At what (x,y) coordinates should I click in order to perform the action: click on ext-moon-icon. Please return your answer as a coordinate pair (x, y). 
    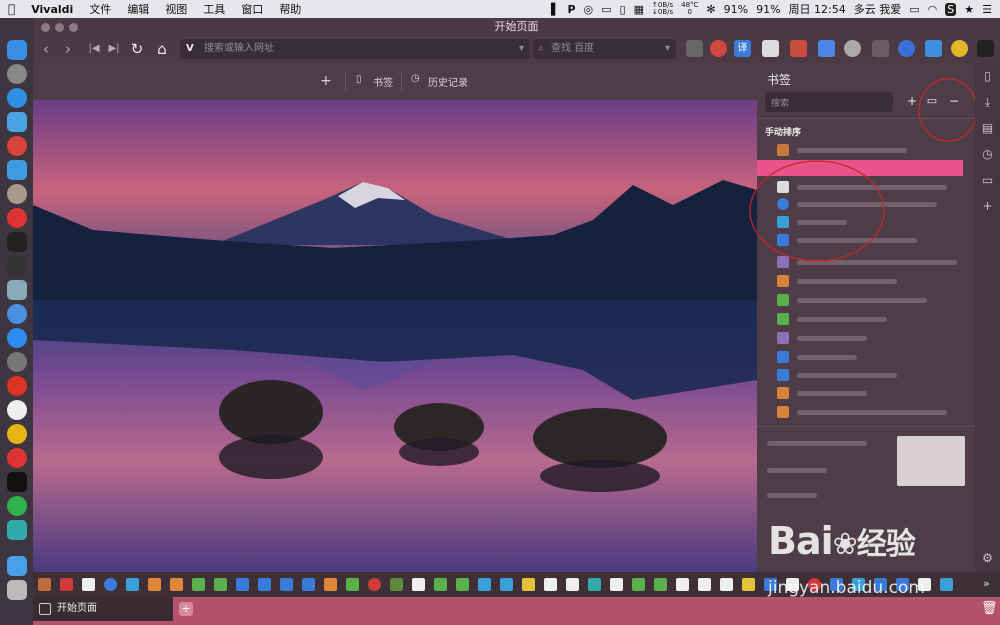
    Looking at the image, I should click on (985, 48).